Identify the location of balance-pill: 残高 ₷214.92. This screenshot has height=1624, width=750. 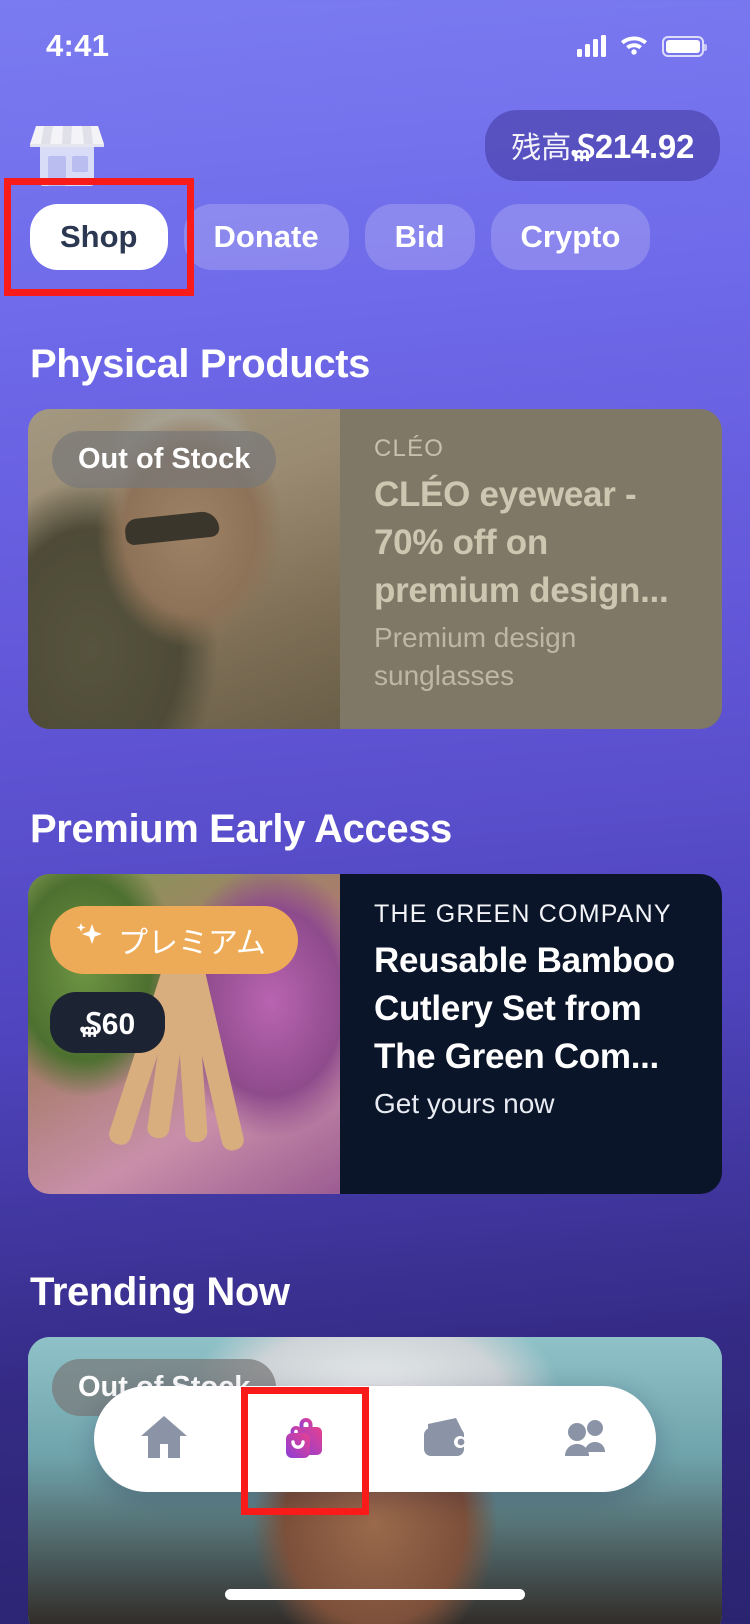
(602, 145).